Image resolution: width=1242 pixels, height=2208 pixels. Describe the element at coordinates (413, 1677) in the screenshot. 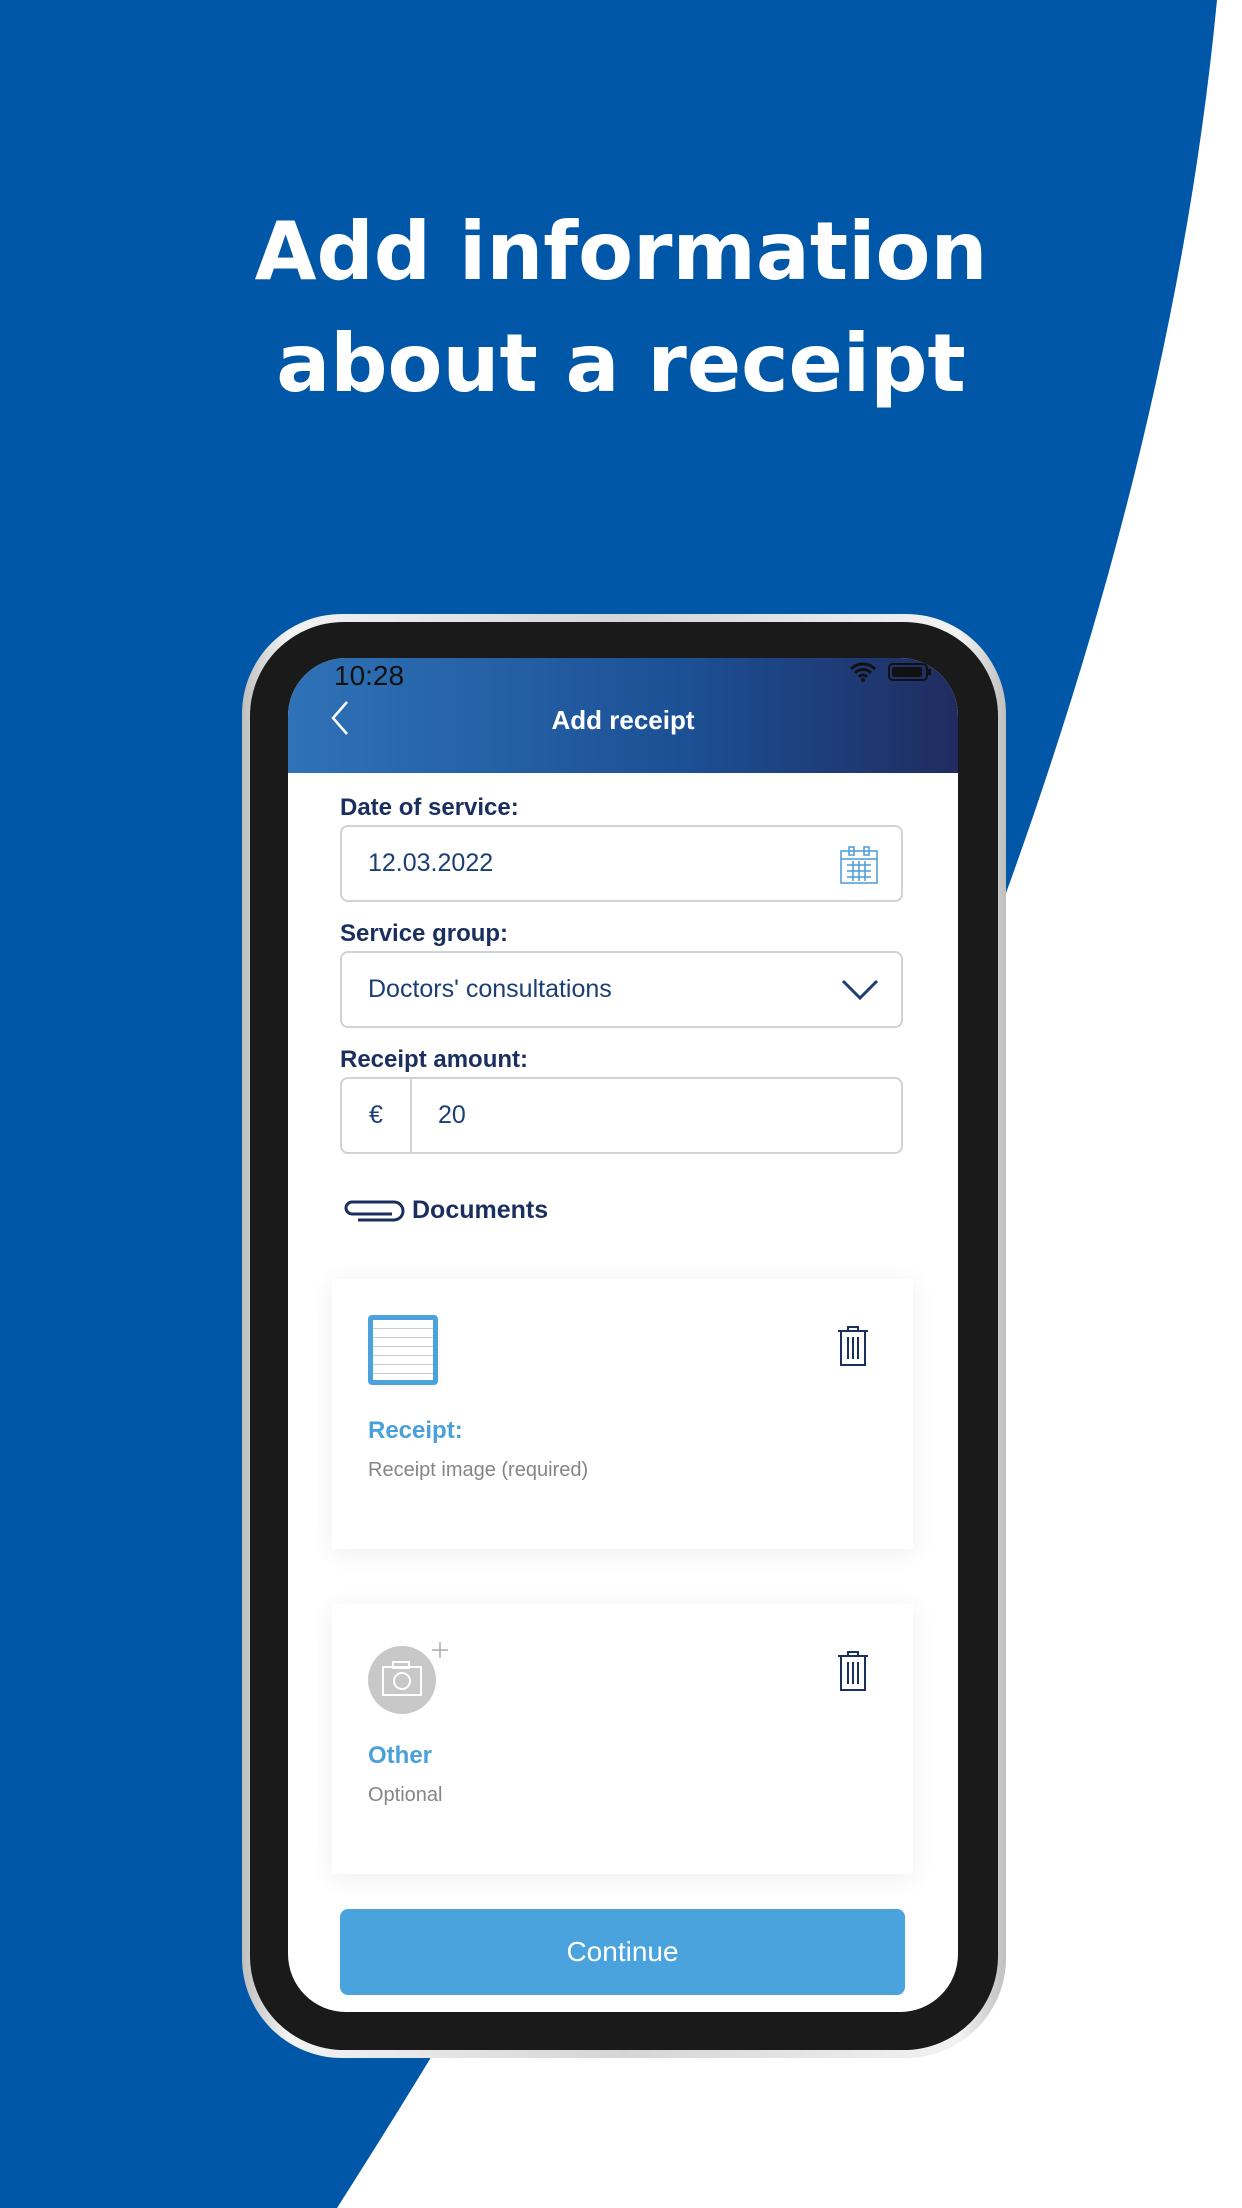

I see `add-photo-icon` at that location.